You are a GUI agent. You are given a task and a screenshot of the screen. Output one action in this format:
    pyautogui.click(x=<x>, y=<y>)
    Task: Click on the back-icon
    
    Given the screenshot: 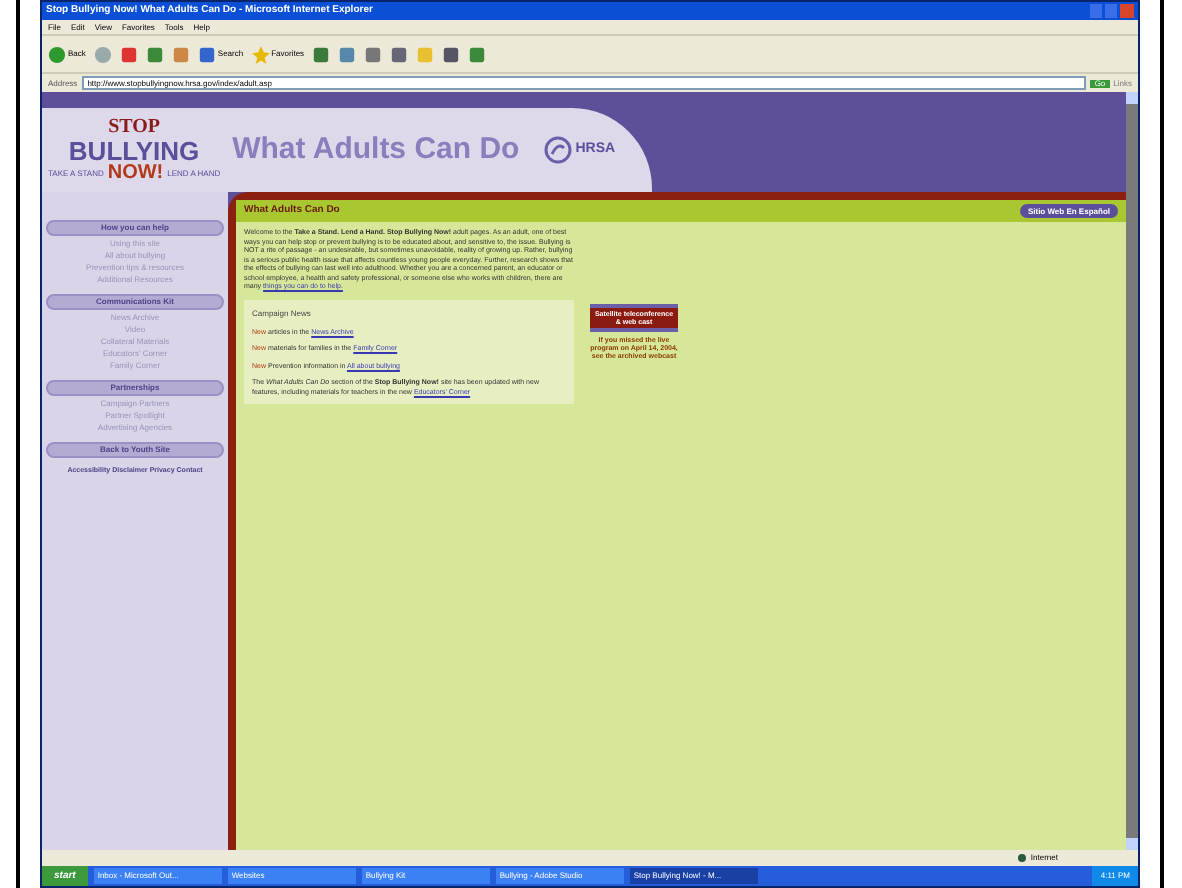 What is the action you would take?
    pyautogui.click(x=57, y=54)
    